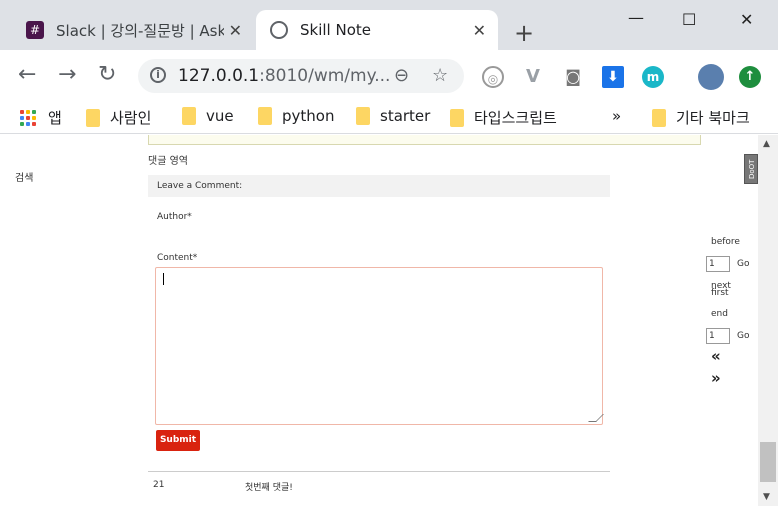 The width and height of the screenshot is (778, 506). What do you see at coordinates (720, 293) in the screenshot?
I see `pager-first-link: first` at bounding box center [720, 293].